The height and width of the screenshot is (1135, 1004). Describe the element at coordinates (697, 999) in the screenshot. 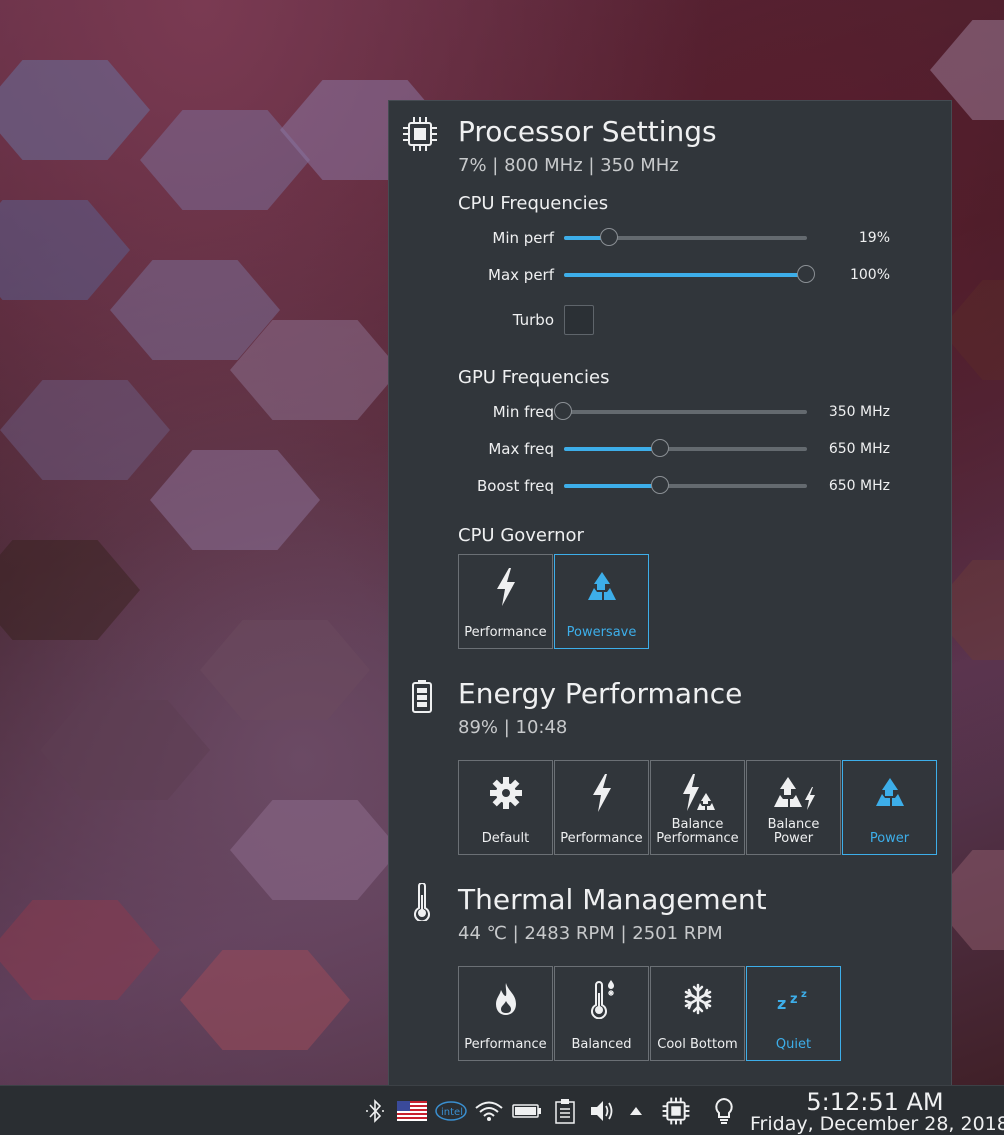

I see `snowflake-icon` at that location.